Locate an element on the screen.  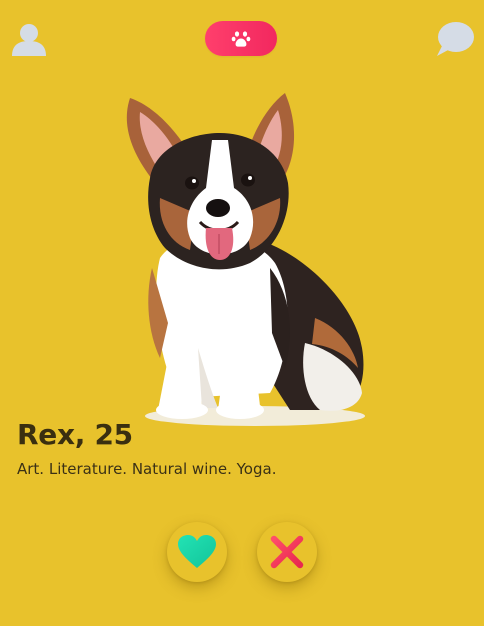
profile-button is located at coordinates (29, 39).